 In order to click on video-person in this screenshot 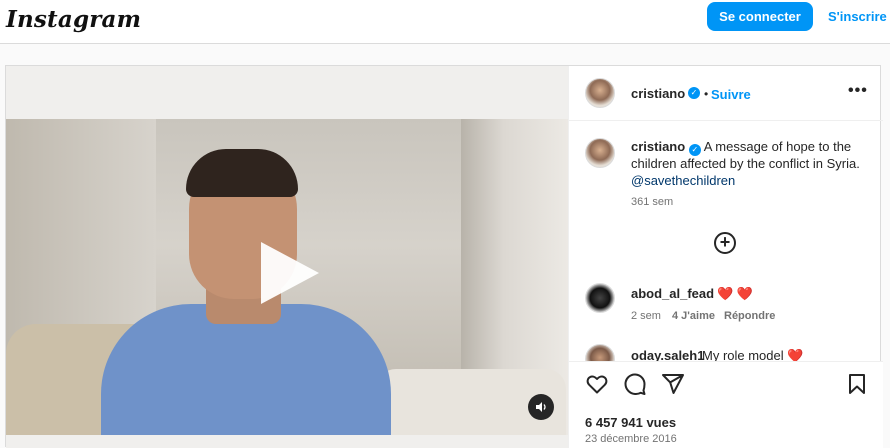, I will do `click(242, 173)`.